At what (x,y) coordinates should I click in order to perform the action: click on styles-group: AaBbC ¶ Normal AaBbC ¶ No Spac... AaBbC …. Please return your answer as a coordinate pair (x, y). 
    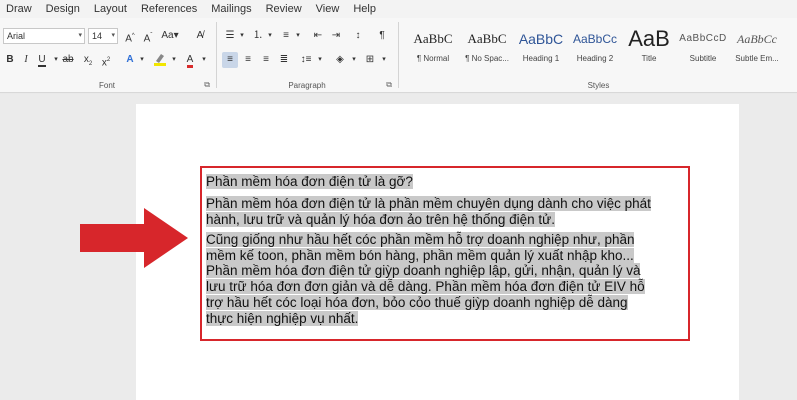
    Looking at the image, I should click on (598, 55).